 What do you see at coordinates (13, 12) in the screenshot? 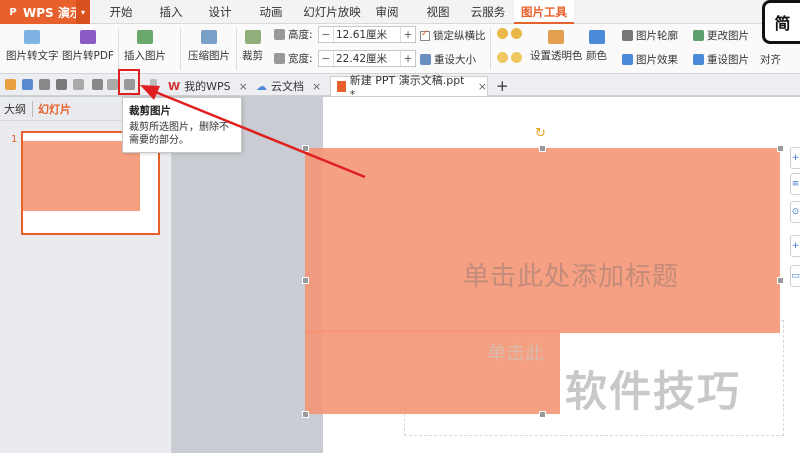
I see `wps-logo-icon: P` at bounding box center [13, 12].